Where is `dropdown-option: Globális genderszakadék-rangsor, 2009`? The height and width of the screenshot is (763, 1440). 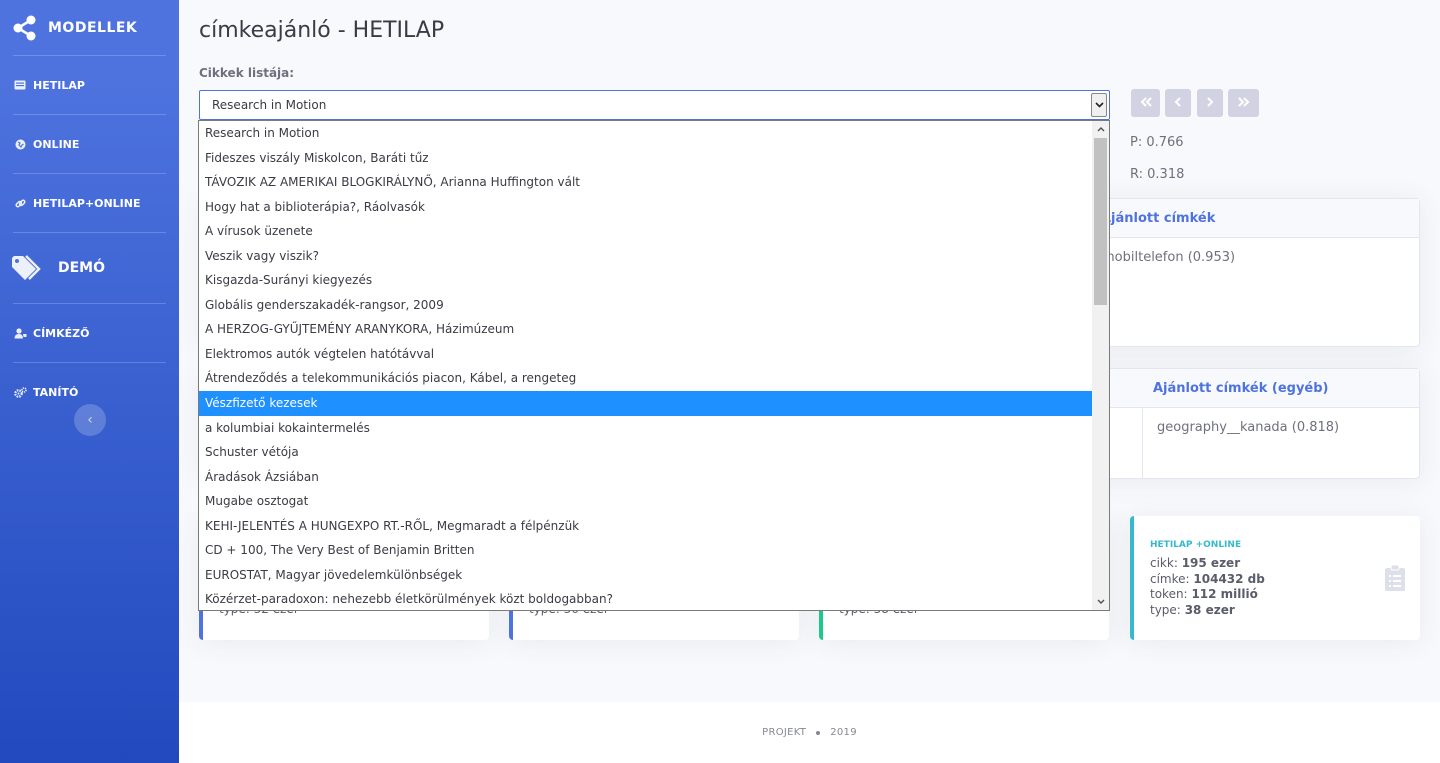
dropdown-option: Globális genderszakadék-rangsor, 2009 is located at coordinates (645, 305).